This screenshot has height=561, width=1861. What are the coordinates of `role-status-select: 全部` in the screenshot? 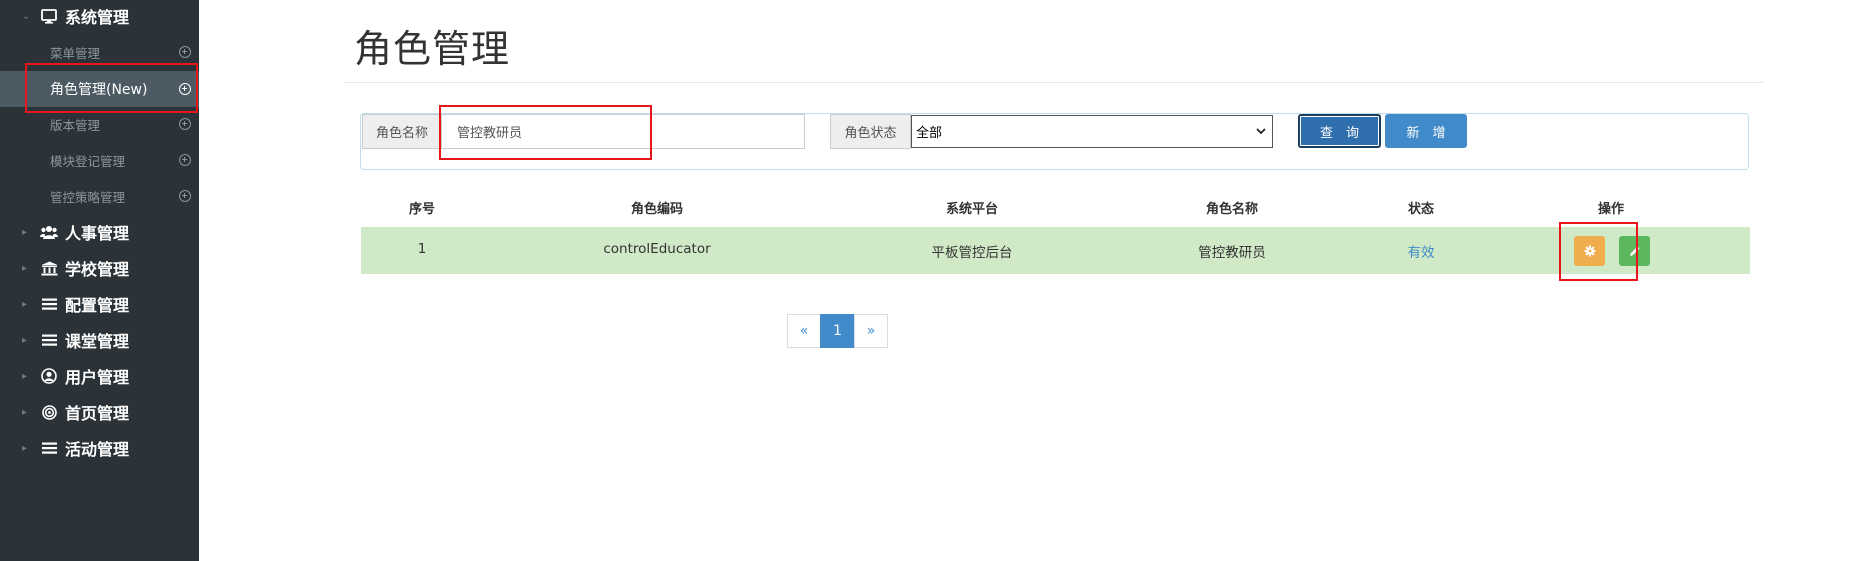 It's located at (1092, 131).